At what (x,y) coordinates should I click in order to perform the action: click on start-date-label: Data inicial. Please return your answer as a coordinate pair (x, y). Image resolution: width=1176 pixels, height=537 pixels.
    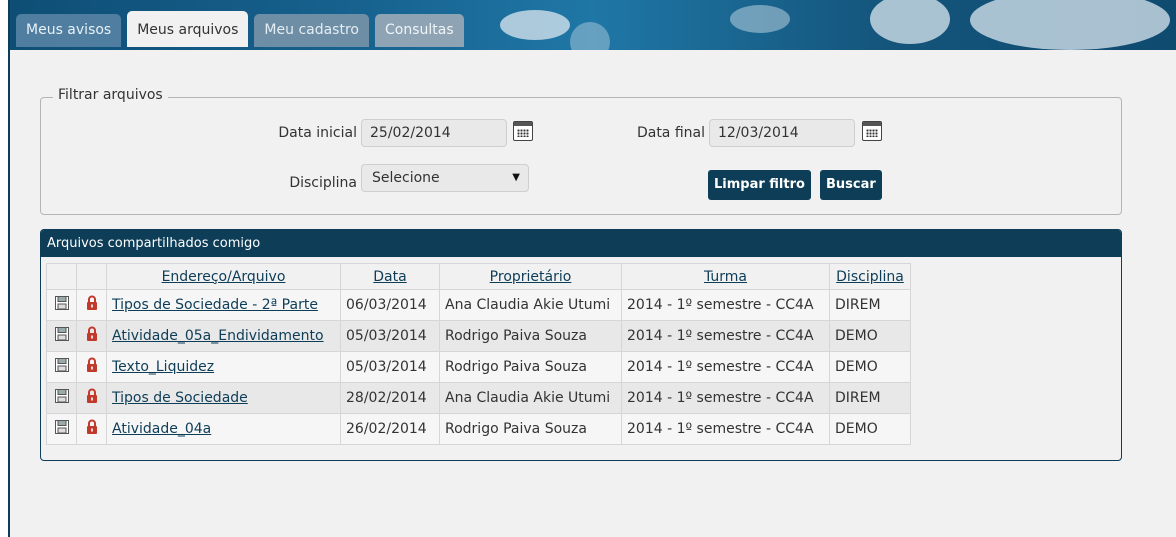
    Looking at the image, I should click on (317, 133).